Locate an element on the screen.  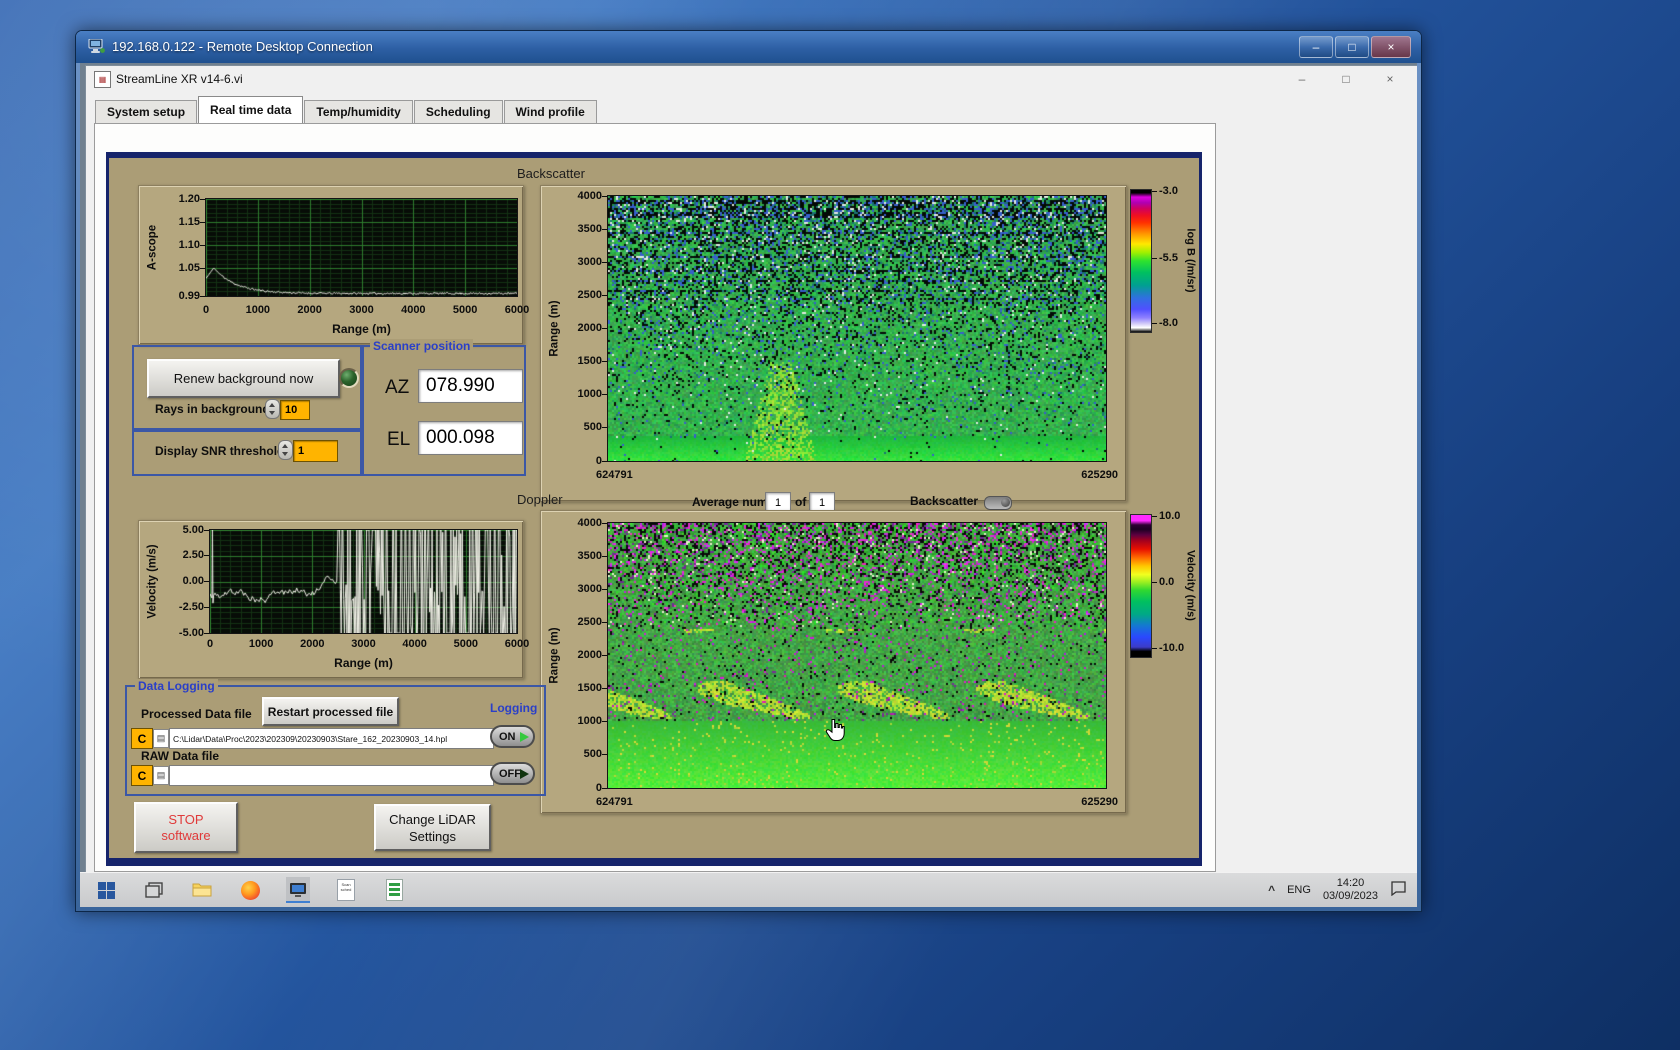
language-indicator: ENG is located at coordinates (1299, 890).